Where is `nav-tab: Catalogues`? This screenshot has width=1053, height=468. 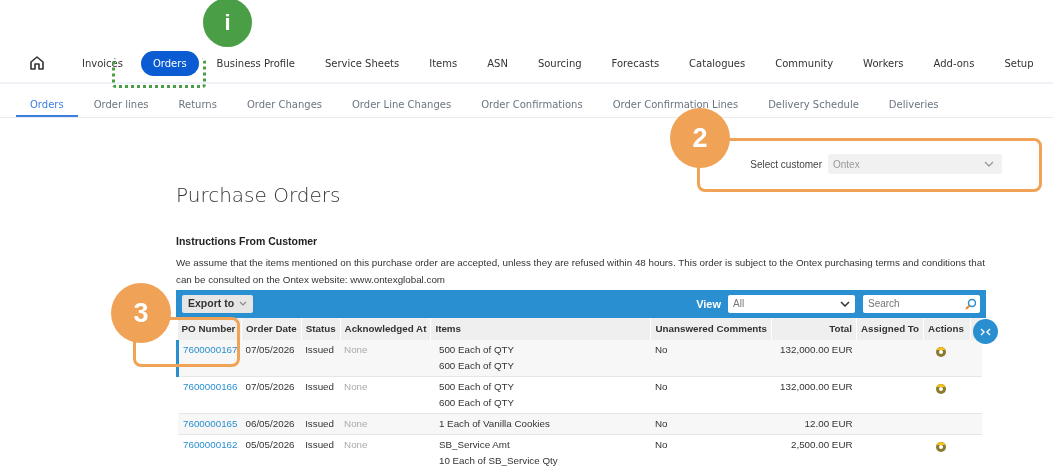 nav-tab: Catalogues is located at coordinates (717, 63).